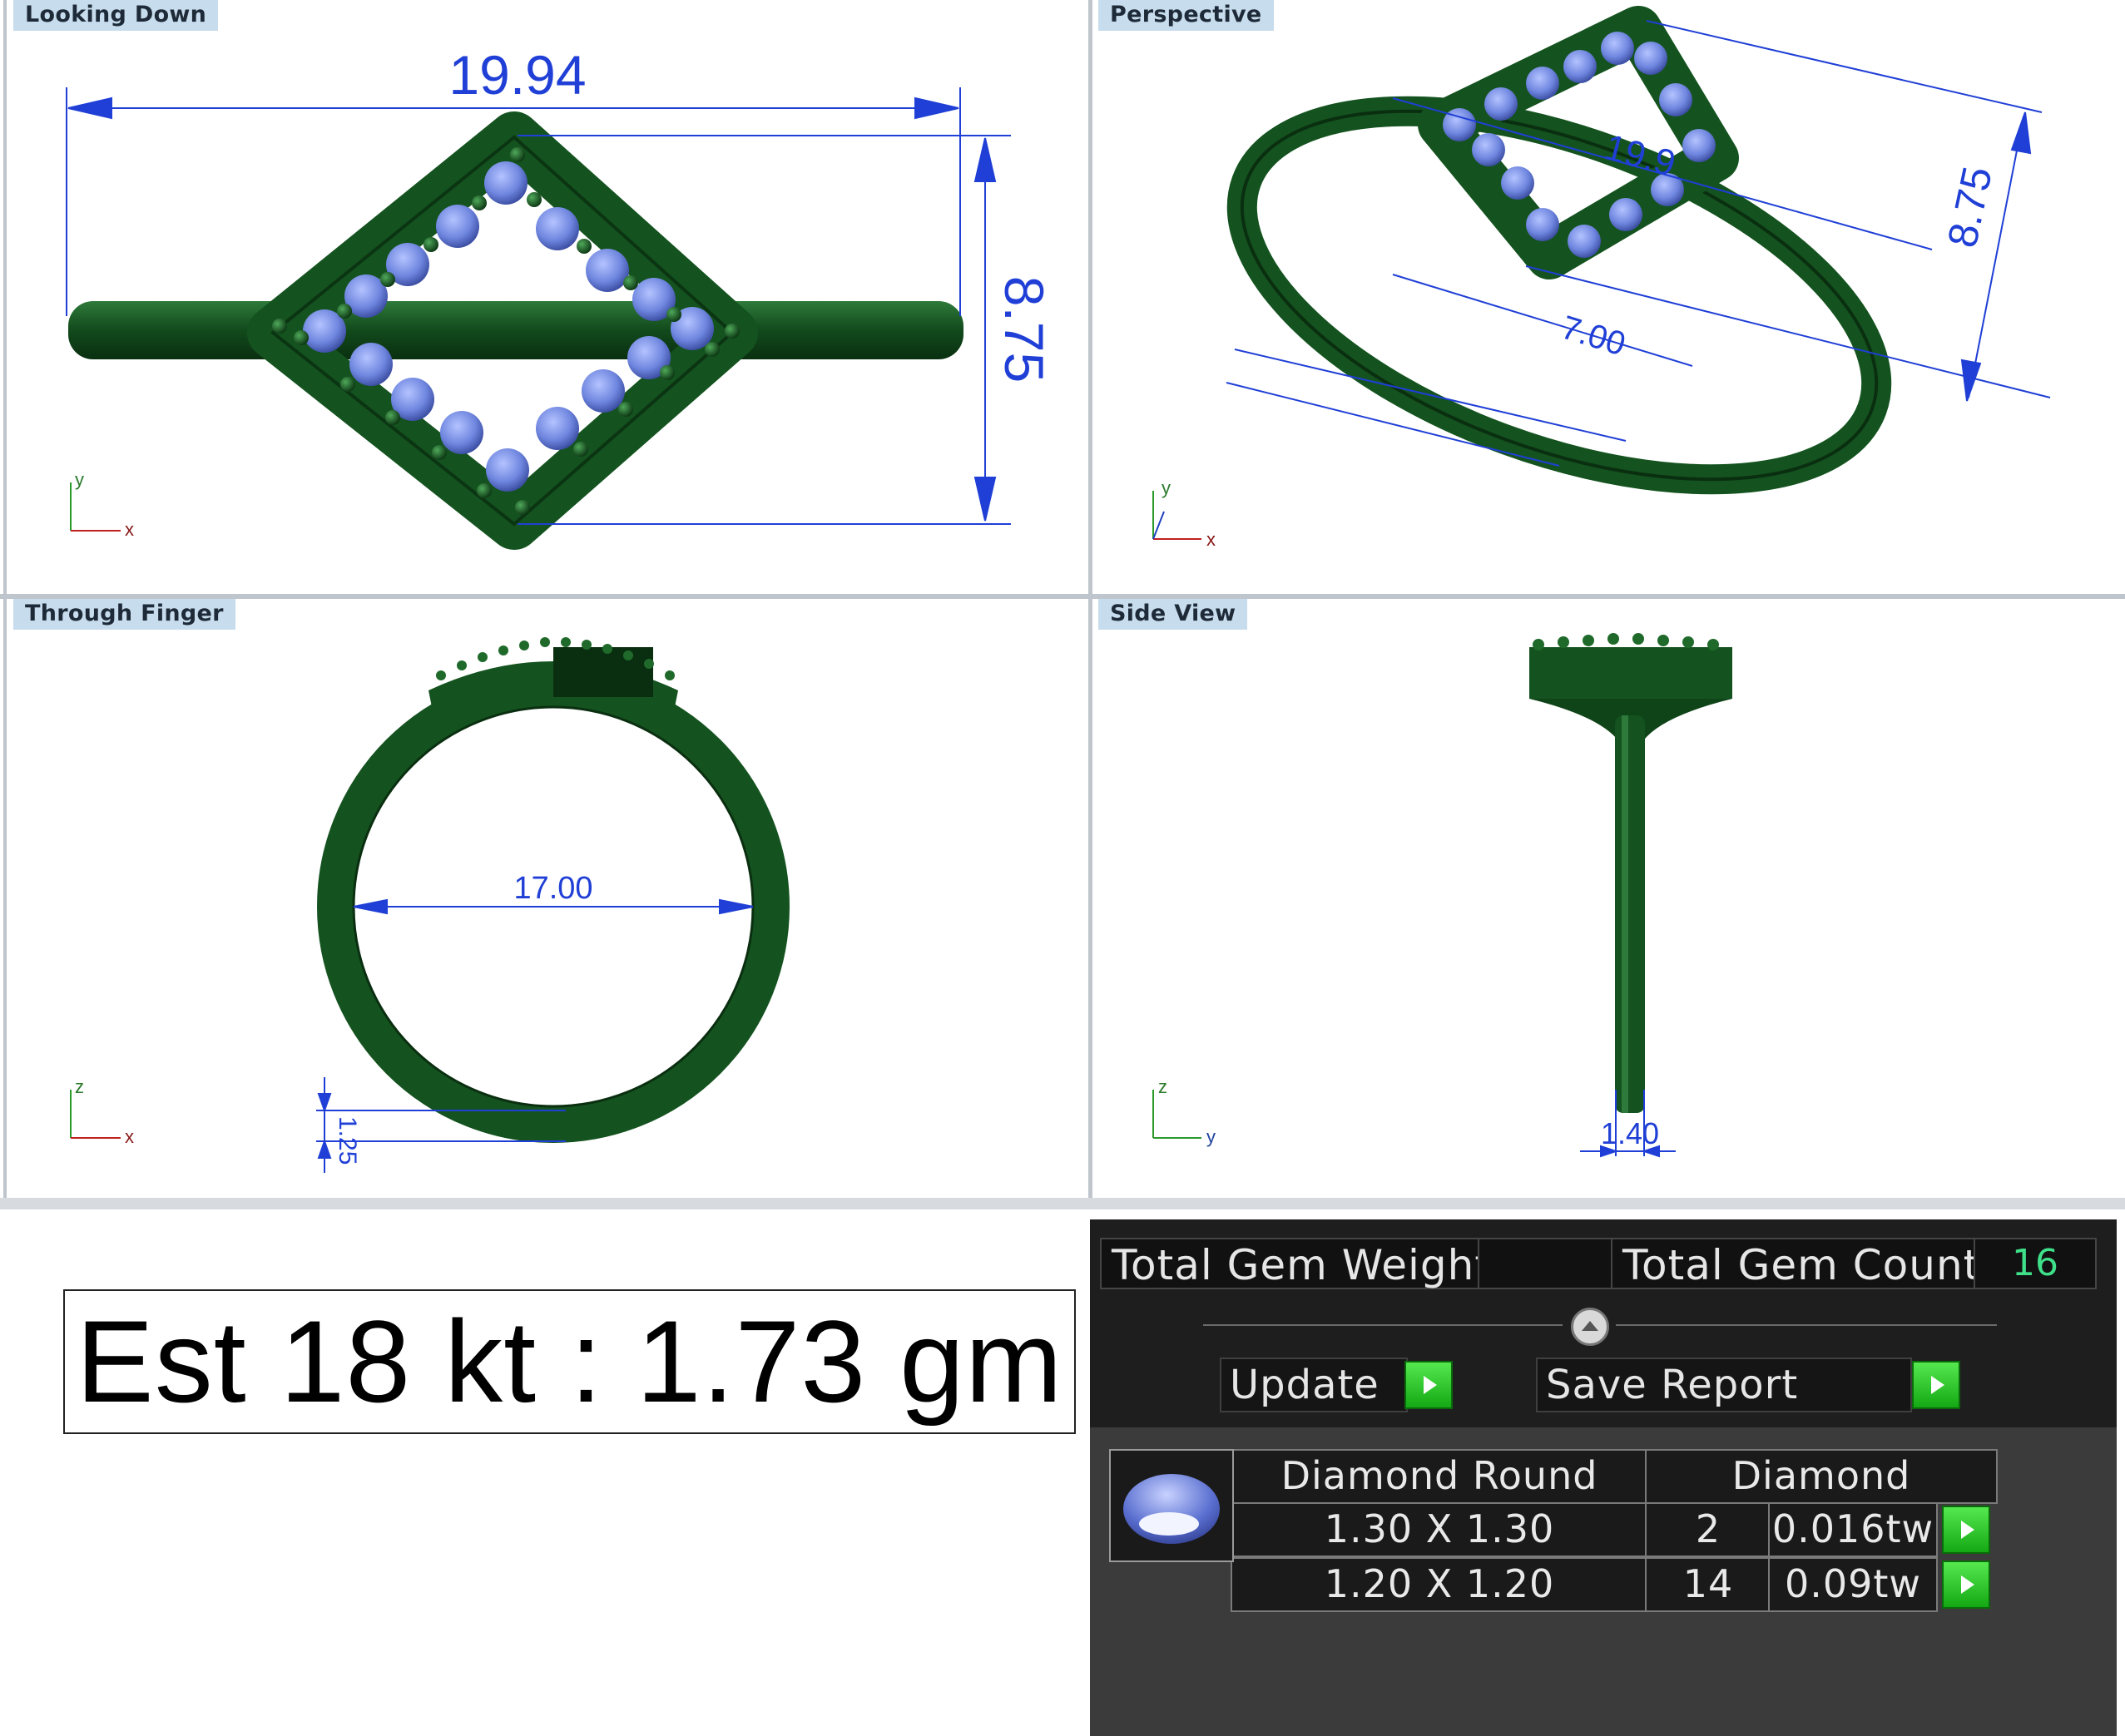 This screenshot has height=1736, width=2125. What do you see at coordinates (1708, 1529) in the screenshot?
I see `table-row-1-count: 2` at bounding box center [1708, 1529].